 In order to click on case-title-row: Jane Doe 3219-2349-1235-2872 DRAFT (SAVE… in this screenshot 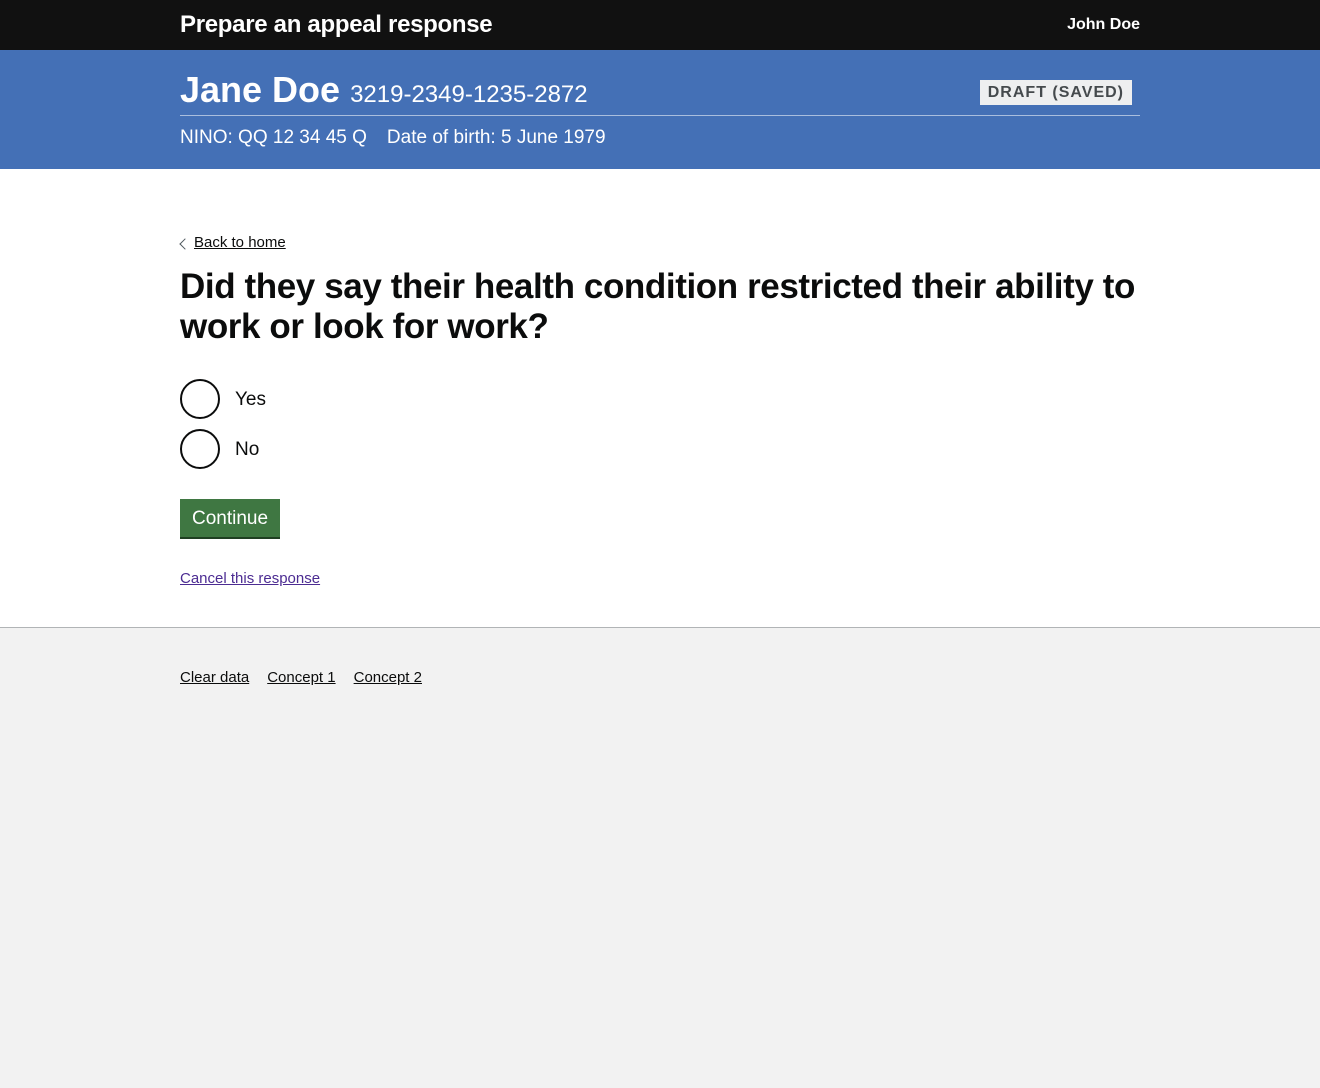, I will do `click(660, 93)`.